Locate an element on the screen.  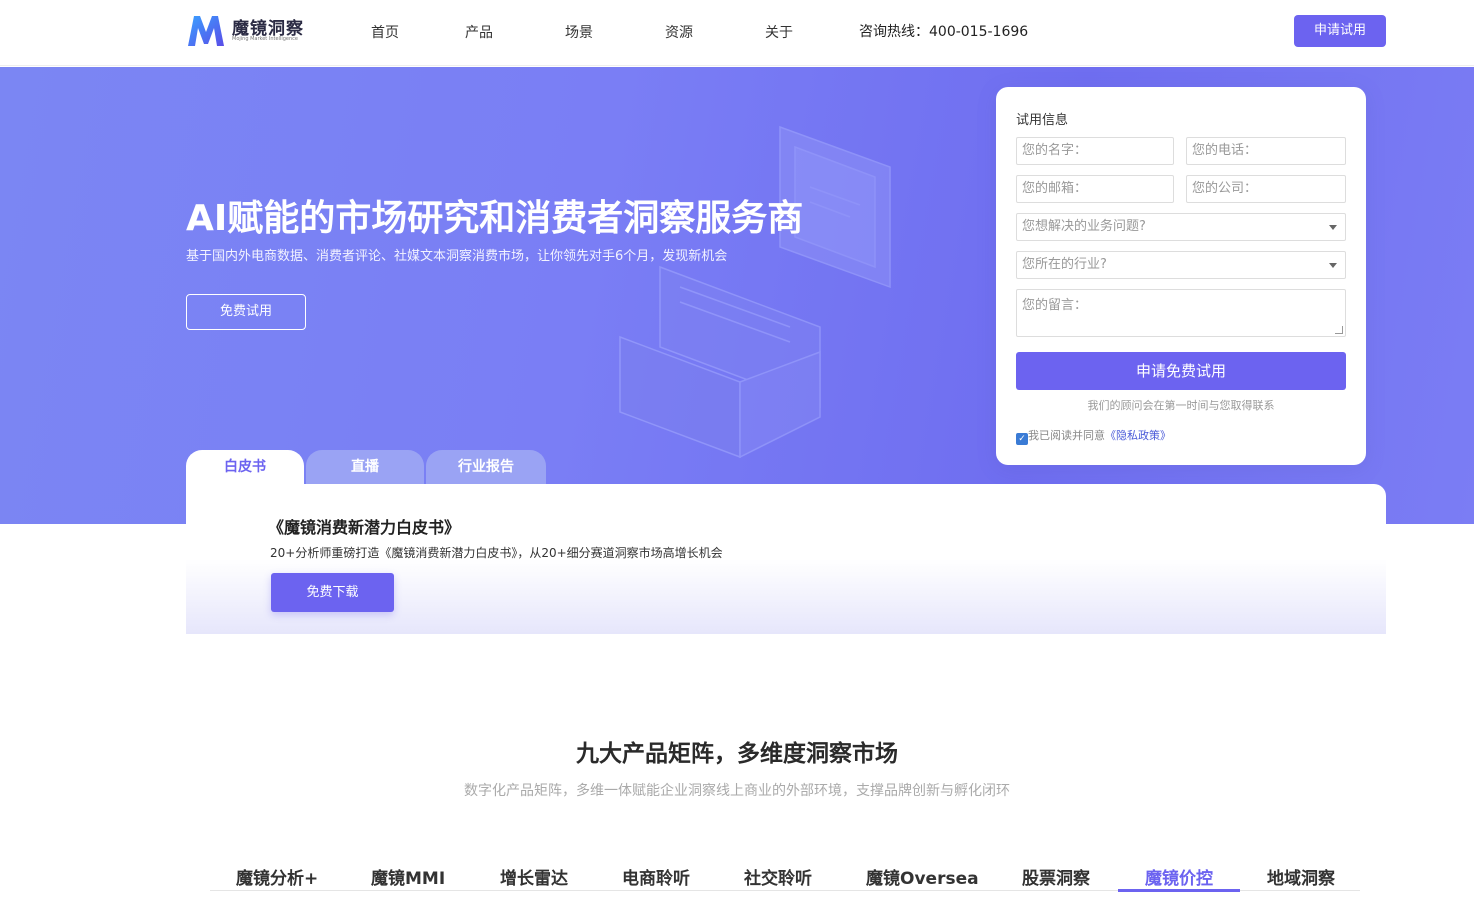
logo-m-icon is located at coordinates (206, 31).